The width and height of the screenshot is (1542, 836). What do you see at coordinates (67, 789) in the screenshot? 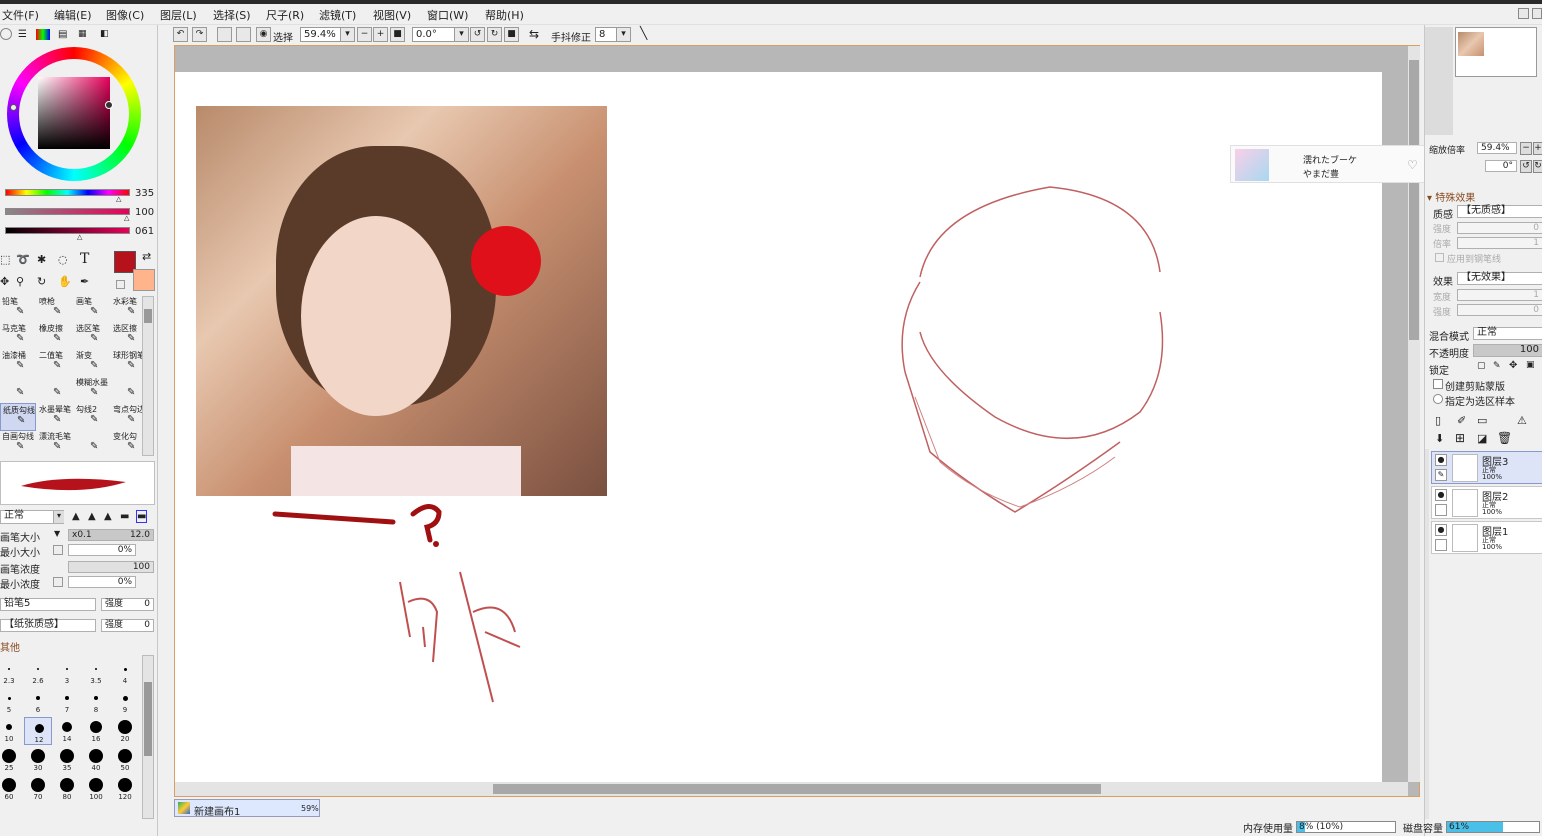
I see `brush-size-option: 80` at bounding box center [67, 789].